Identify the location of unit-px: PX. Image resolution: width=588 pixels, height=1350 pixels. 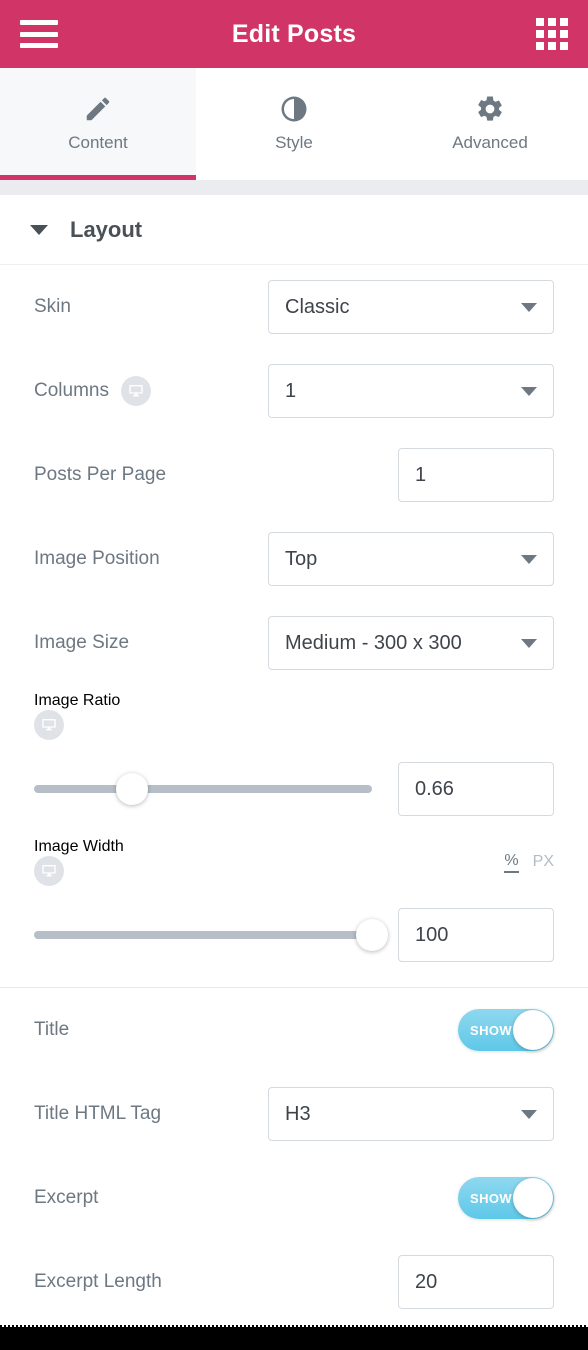
(543, 862).